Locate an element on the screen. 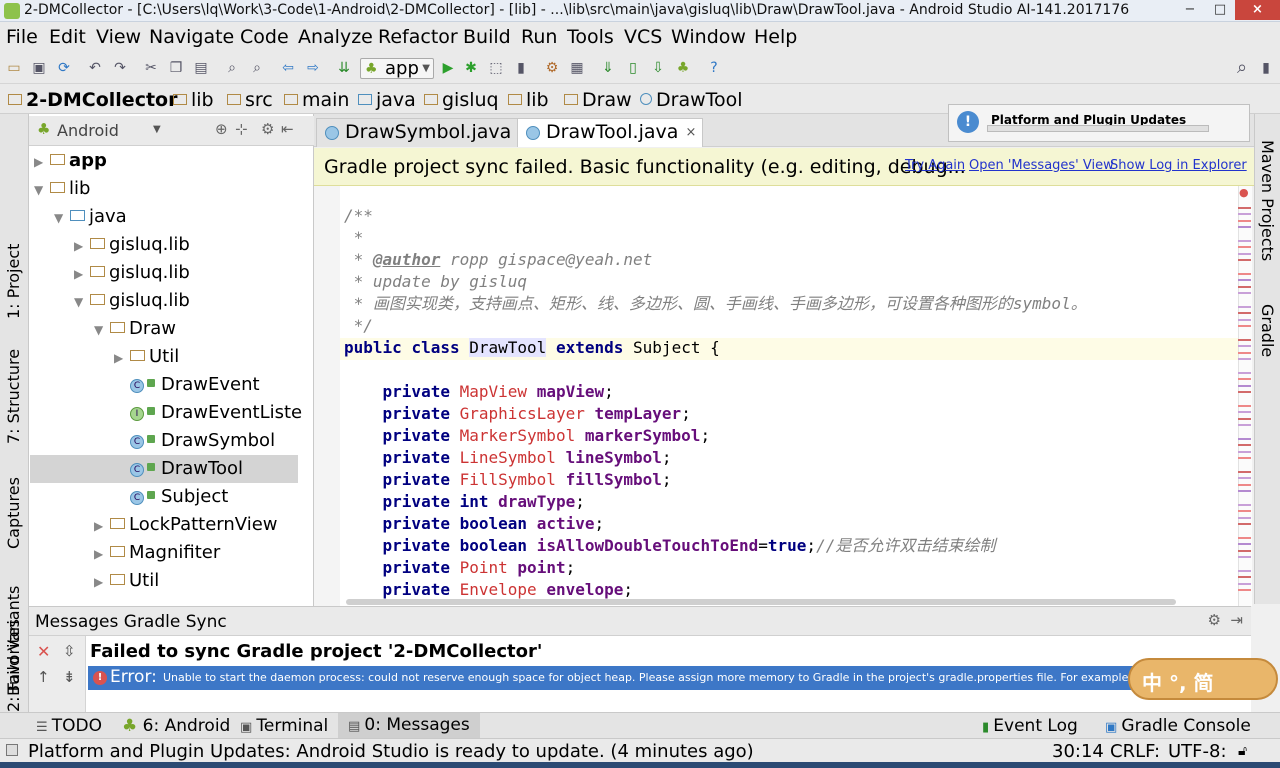 This screenshot has width=1280, height=768. hide-panel-icon: ⇥ is located at coordinates (1236, 620).